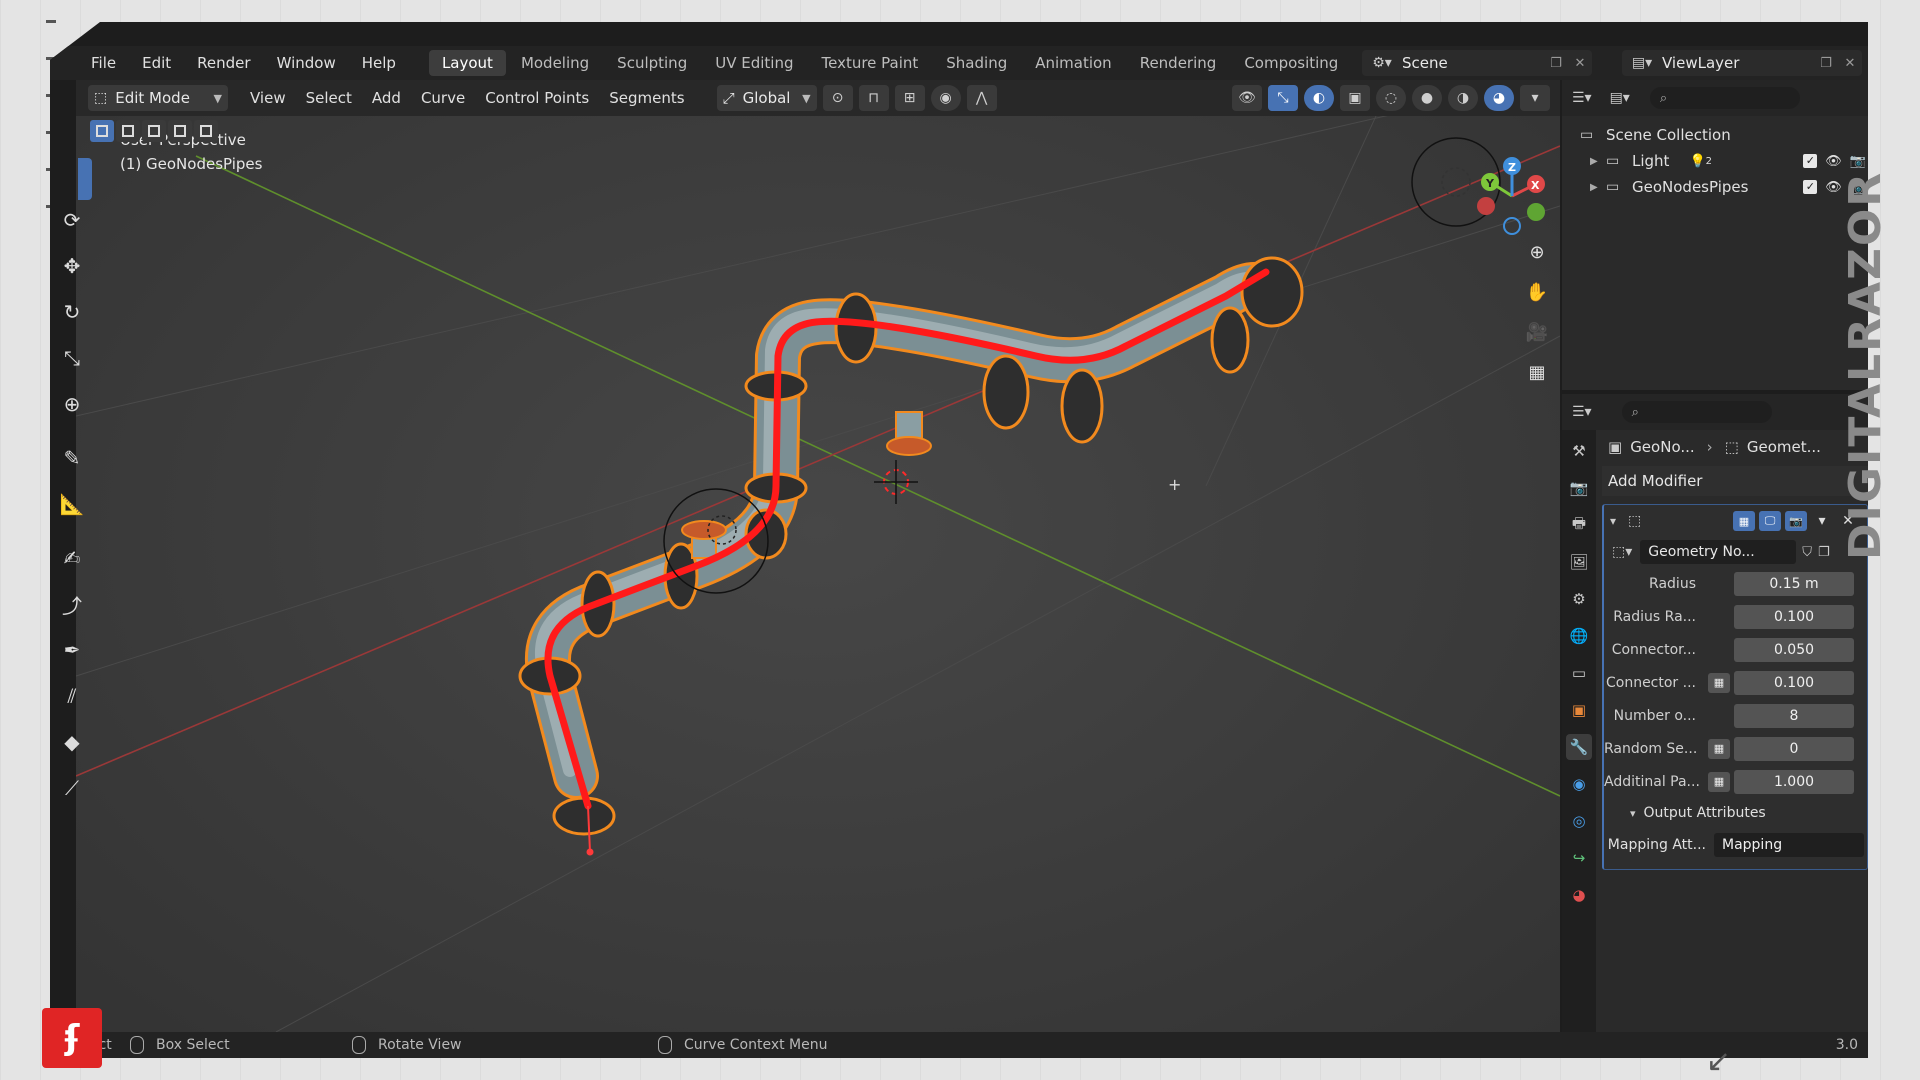 Image resolution: width=1920 pixels, height=1080 pixels. Describe the element at coordinates (1535, 98) in the screenshot. I see `shading-options-icon: ▾` at that location.